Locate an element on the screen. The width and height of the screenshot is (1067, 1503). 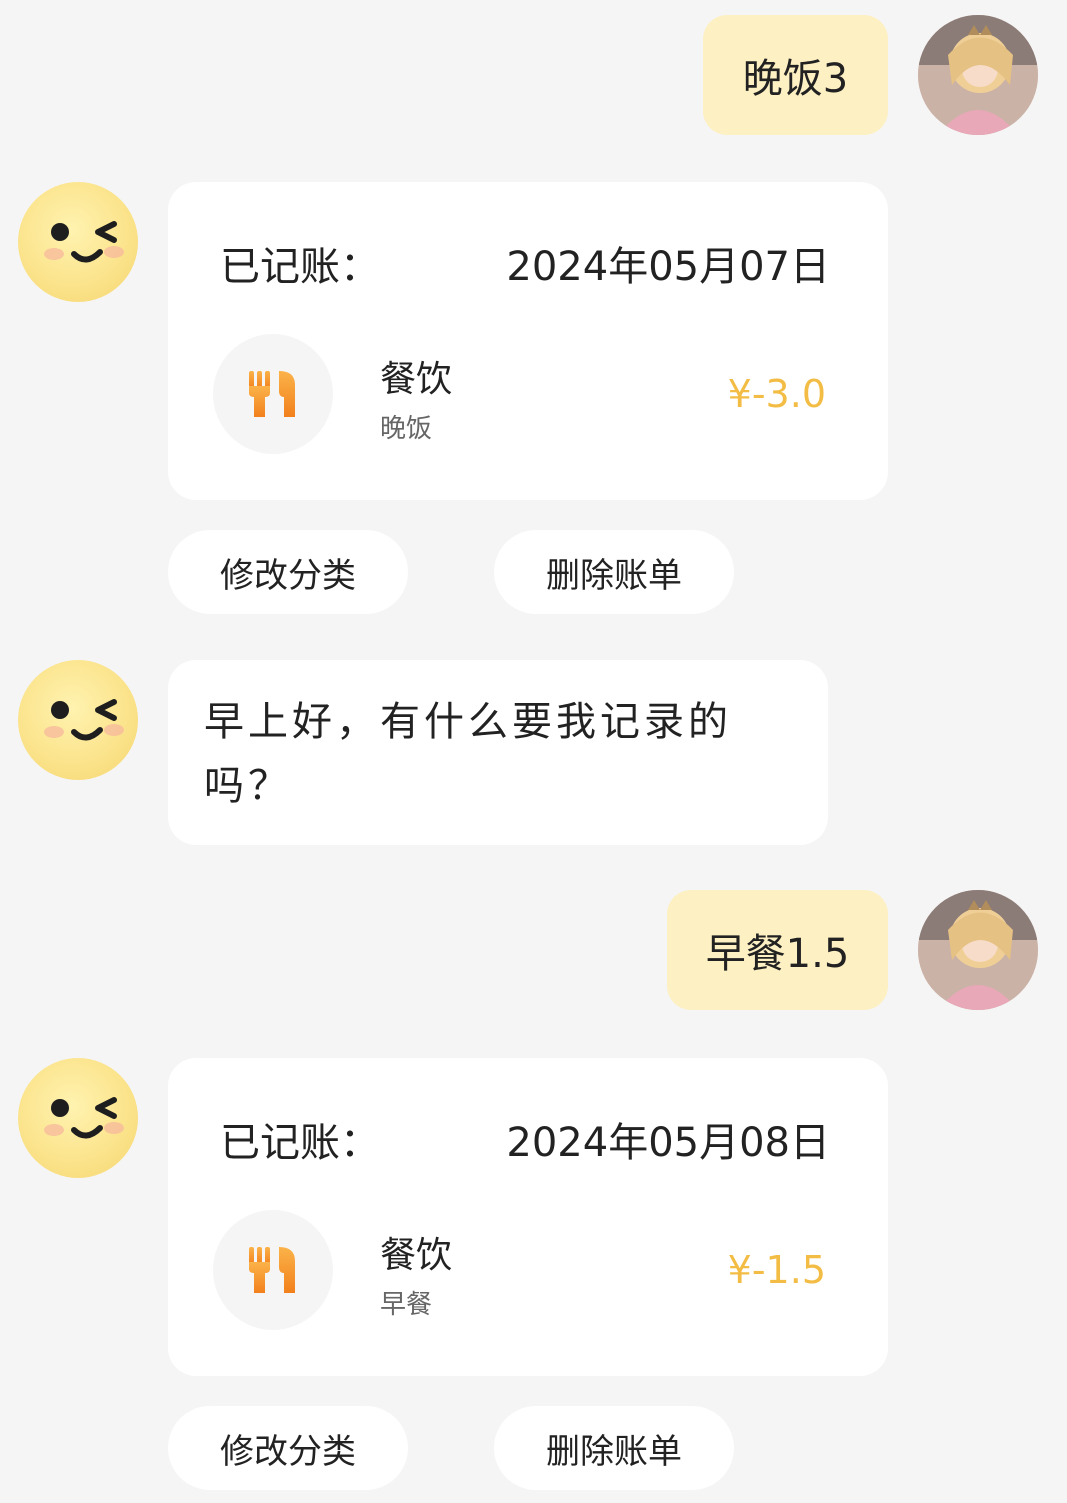
bill-record-card: 已记账： 2024年05月08日 餐饮 早餐 ¥-1.5 is located at coordinates (528, 1217).